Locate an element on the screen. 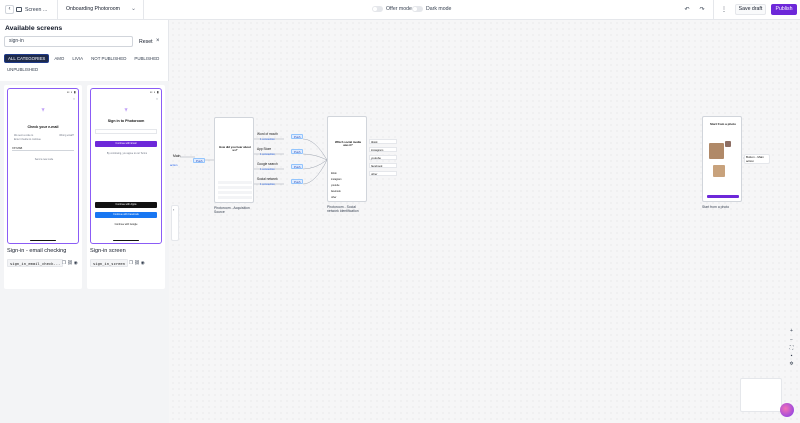 The width and height of the screenshot is (800, 423). preview-cta is located at coordinates (723, 196).